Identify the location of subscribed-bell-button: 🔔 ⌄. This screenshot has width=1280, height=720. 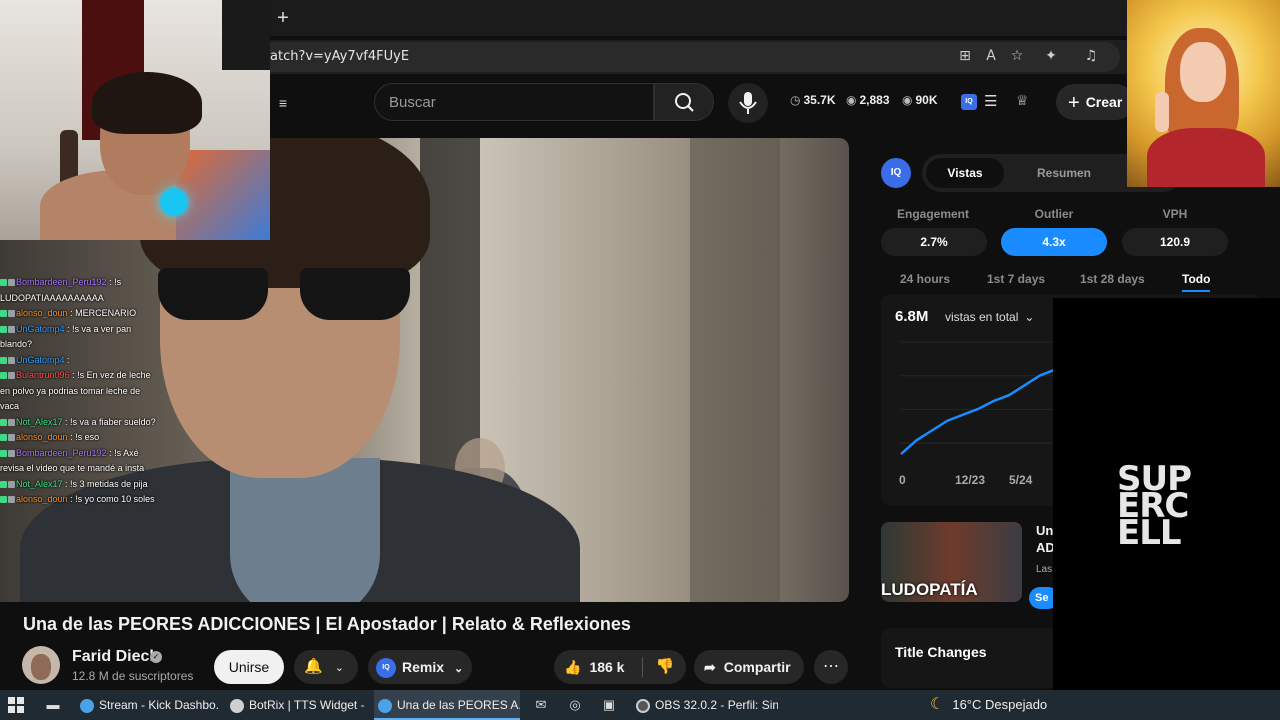
(326, 667).